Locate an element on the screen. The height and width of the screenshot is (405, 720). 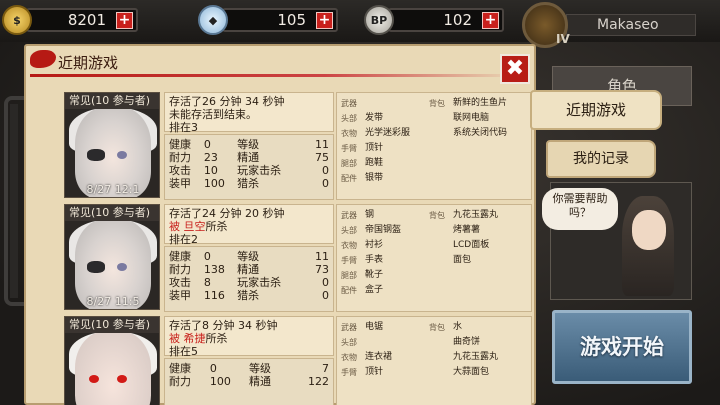
bp-badge-text: BP is located at coordinates (379, 20).